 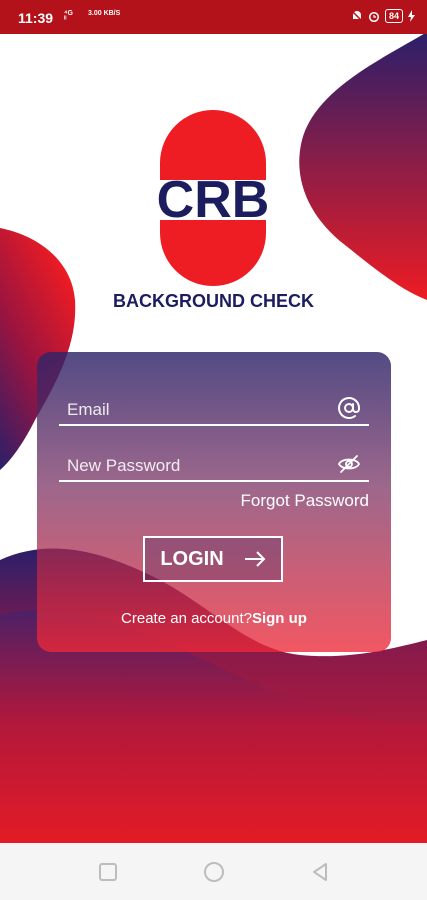 What do you see at coordinates (192, 558) in the screenshot?
I see `login-button-label: LOGIN` at bounding box center [192, 558].